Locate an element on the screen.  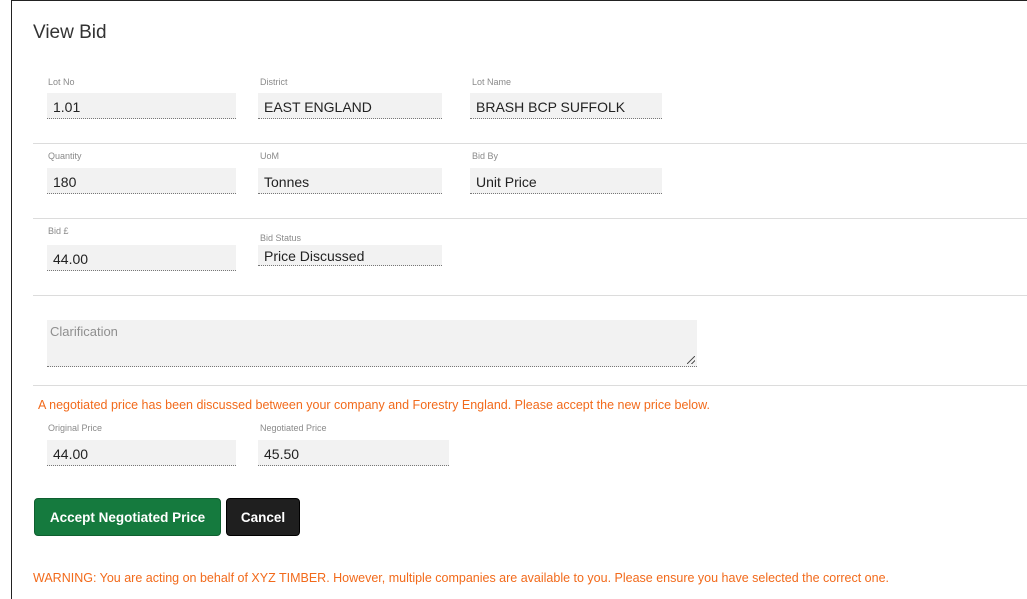
bid-status-label: Bid Status is located at coordinates (281, 238).